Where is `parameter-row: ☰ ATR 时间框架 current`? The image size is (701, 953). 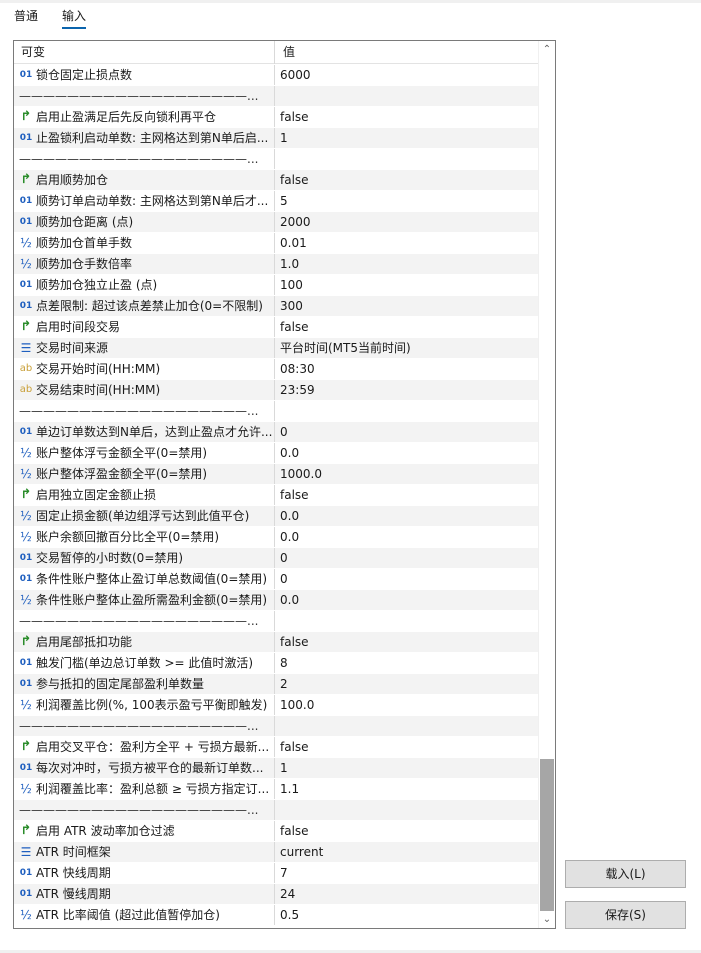 parameter-row: ☰ ATR 时间框架 current is located at coordinates (276, 852).